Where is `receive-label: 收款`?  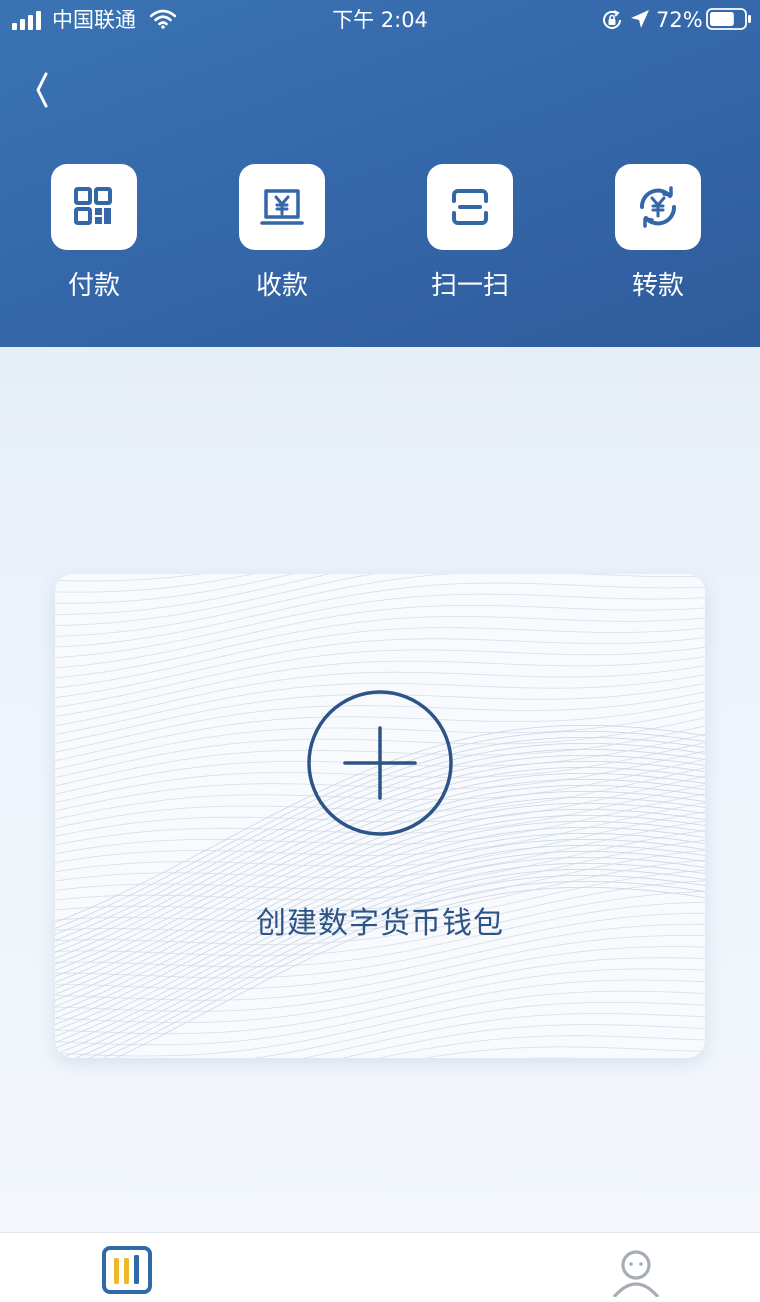
receive-label: 收款 is located at coordinates (281, 286).